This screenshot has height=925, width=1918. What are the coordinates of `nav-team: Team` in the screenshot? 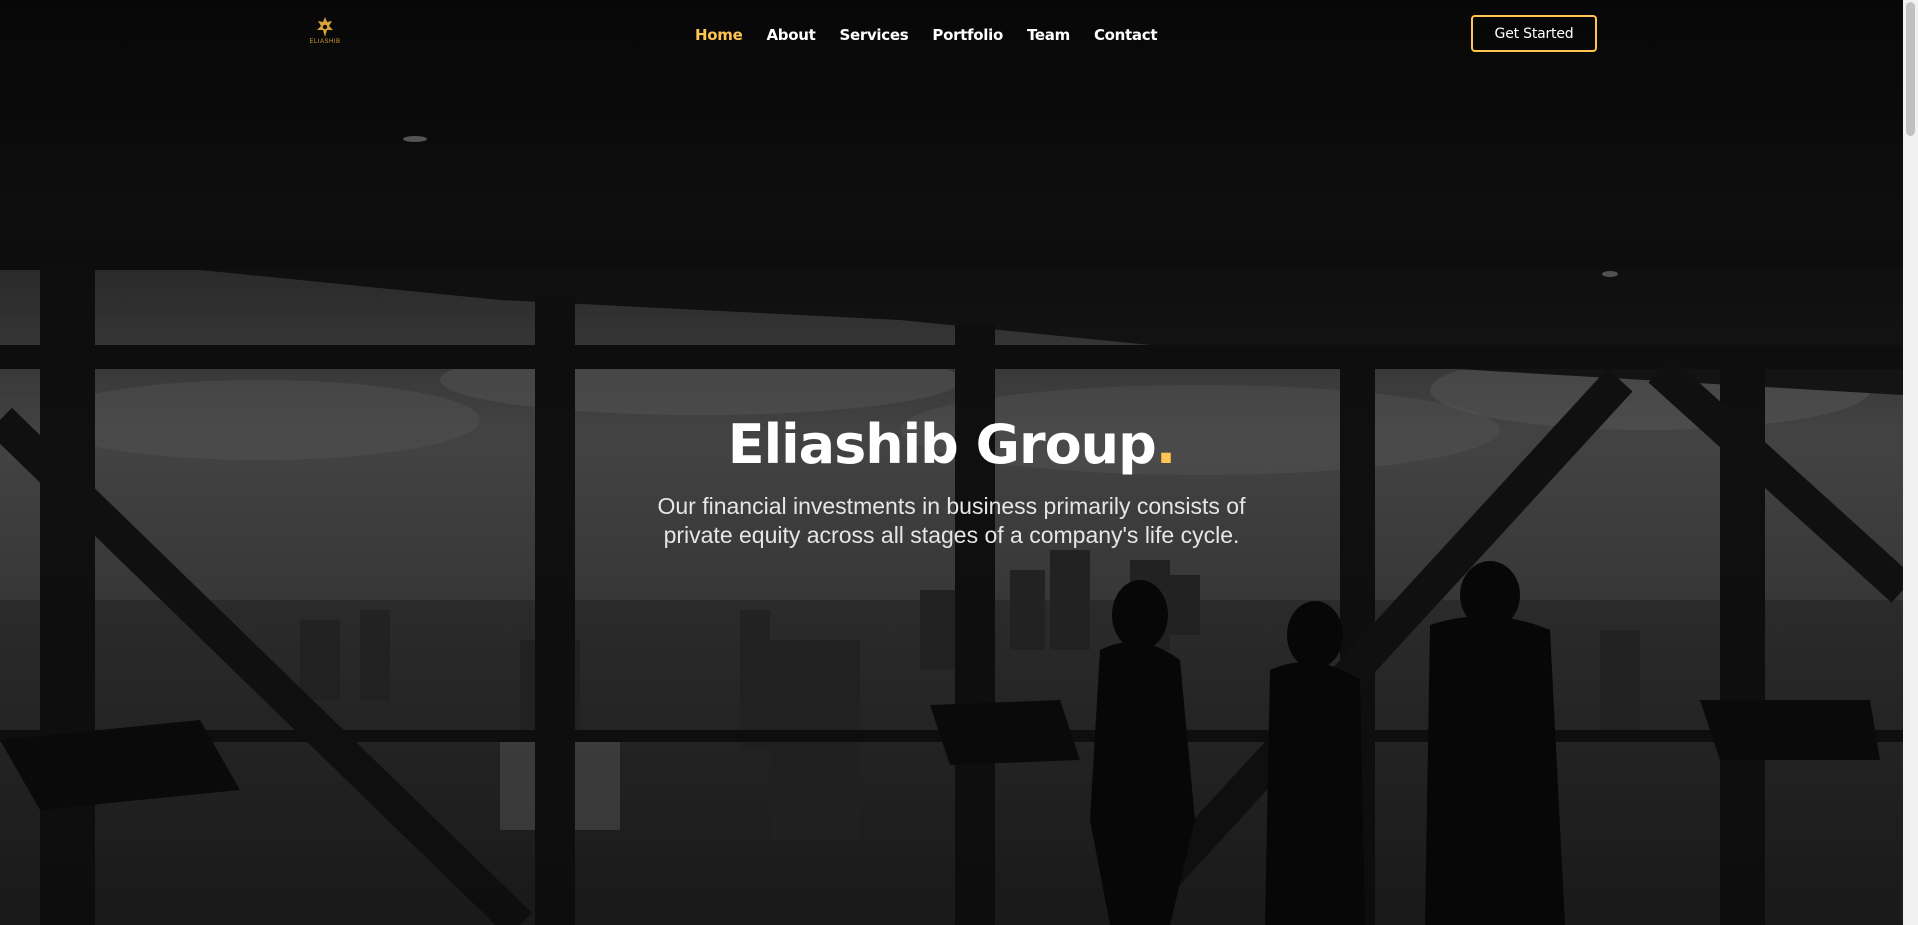 It's located at (1048, 35).